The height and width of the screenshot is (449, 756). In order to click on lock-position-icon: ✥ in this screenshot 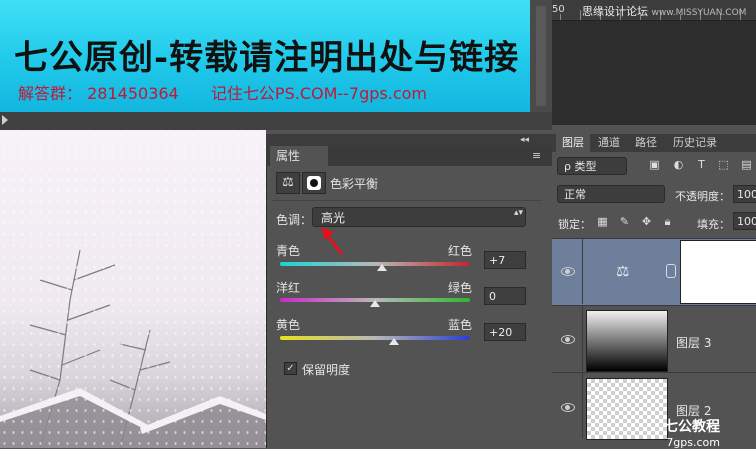, I will do `click(646, 221)`.